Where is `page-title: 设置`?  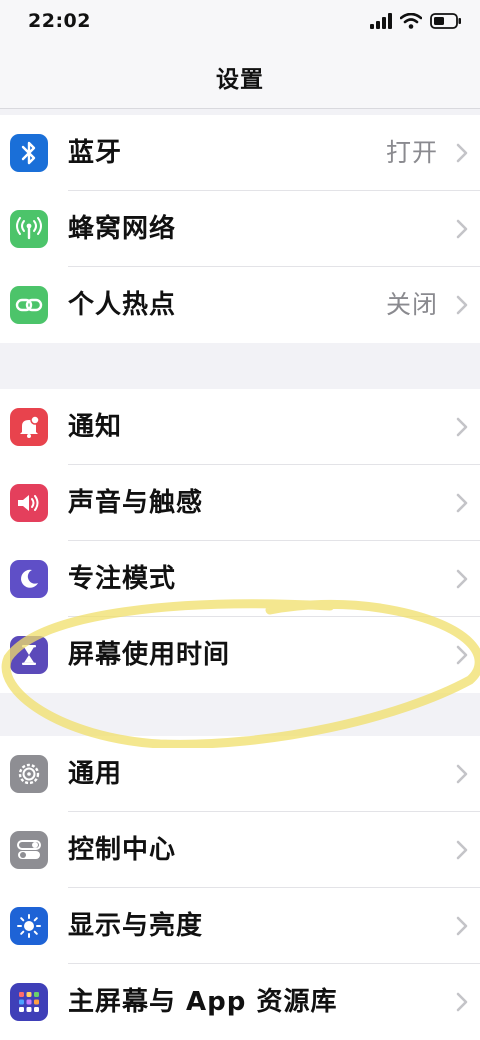 page-title: 设置 is located at coordinates (240, 80).